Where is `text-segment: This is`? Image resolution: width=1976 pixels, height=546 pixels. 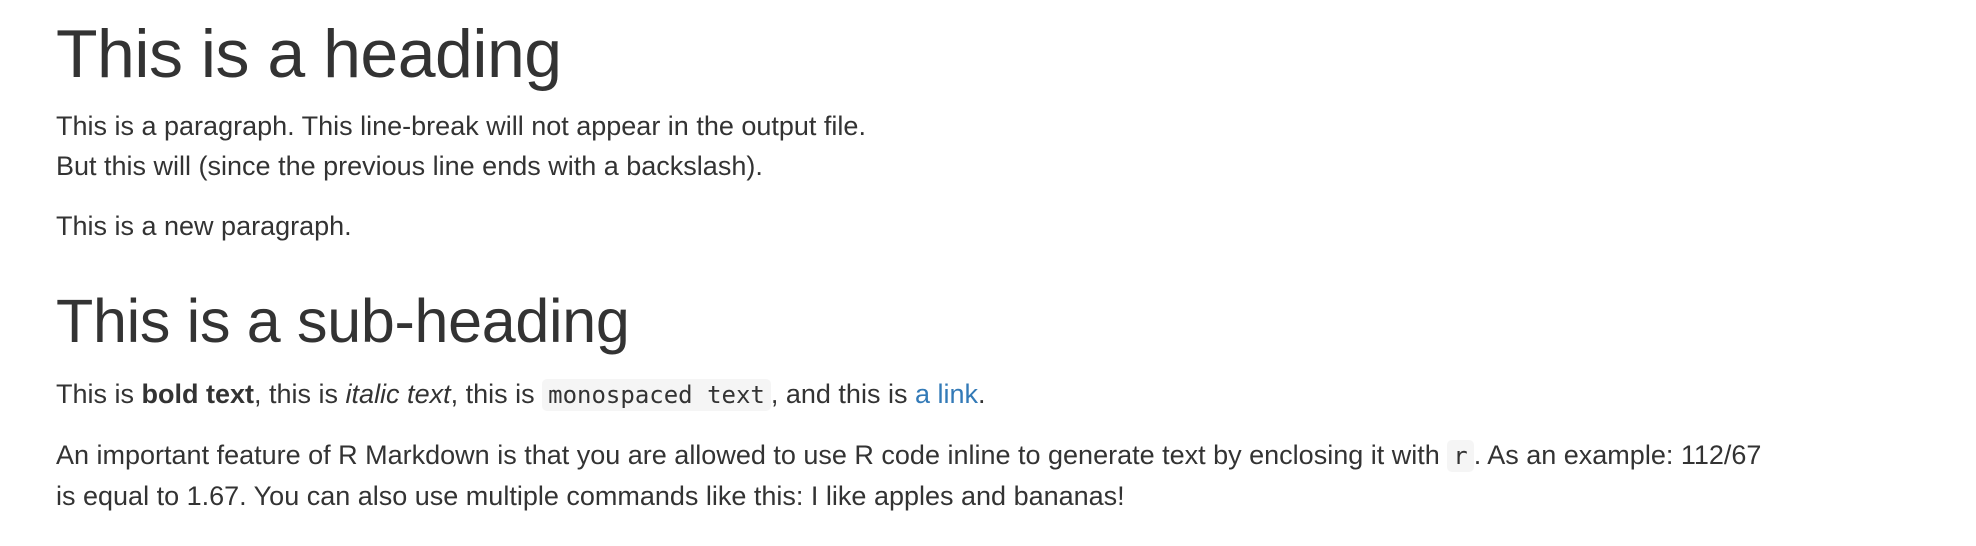 text-segment: This is is located at coordinates (99, 393).